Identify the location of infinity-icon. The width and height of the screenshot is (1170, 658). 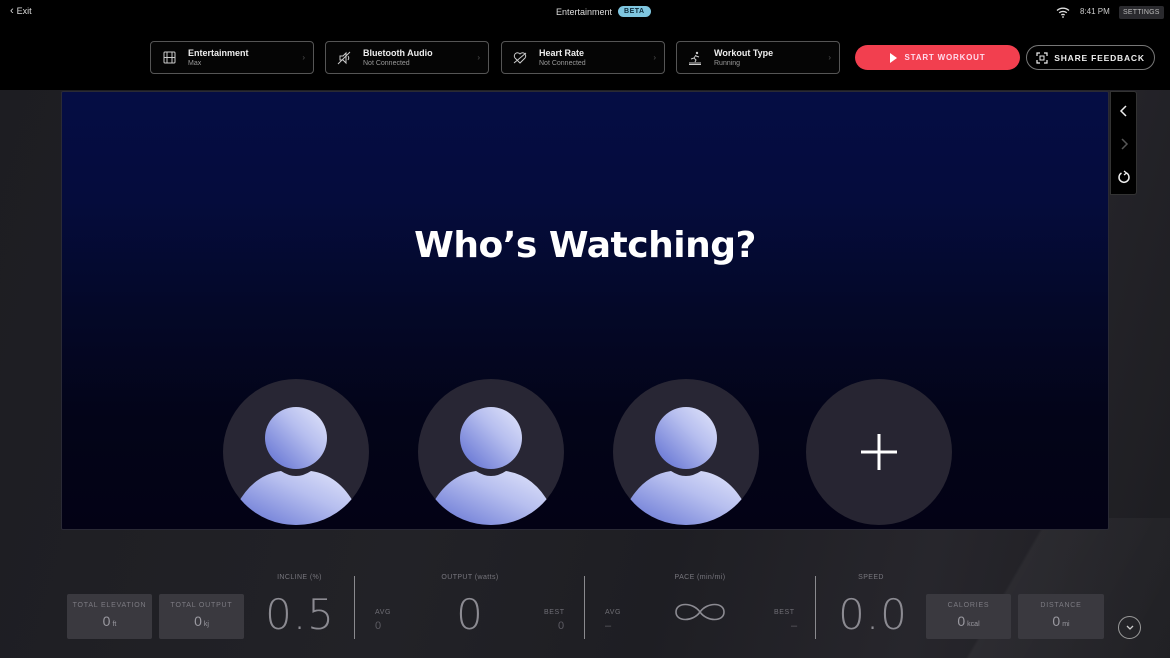
(700, 612).